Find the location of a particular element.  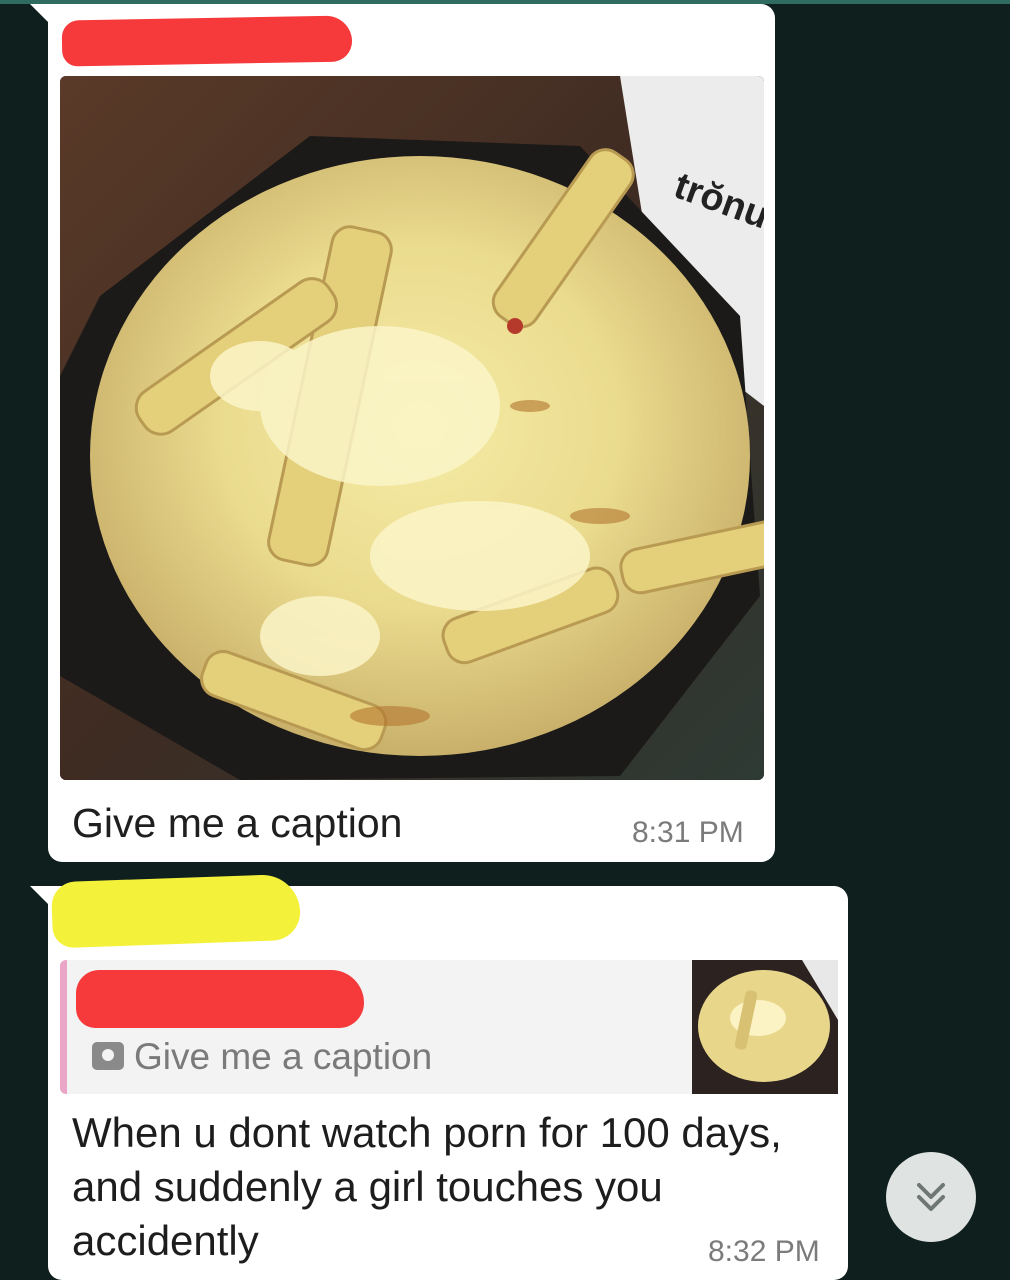

quoted-image-thumbnail is located at coordinates (765, 1027).